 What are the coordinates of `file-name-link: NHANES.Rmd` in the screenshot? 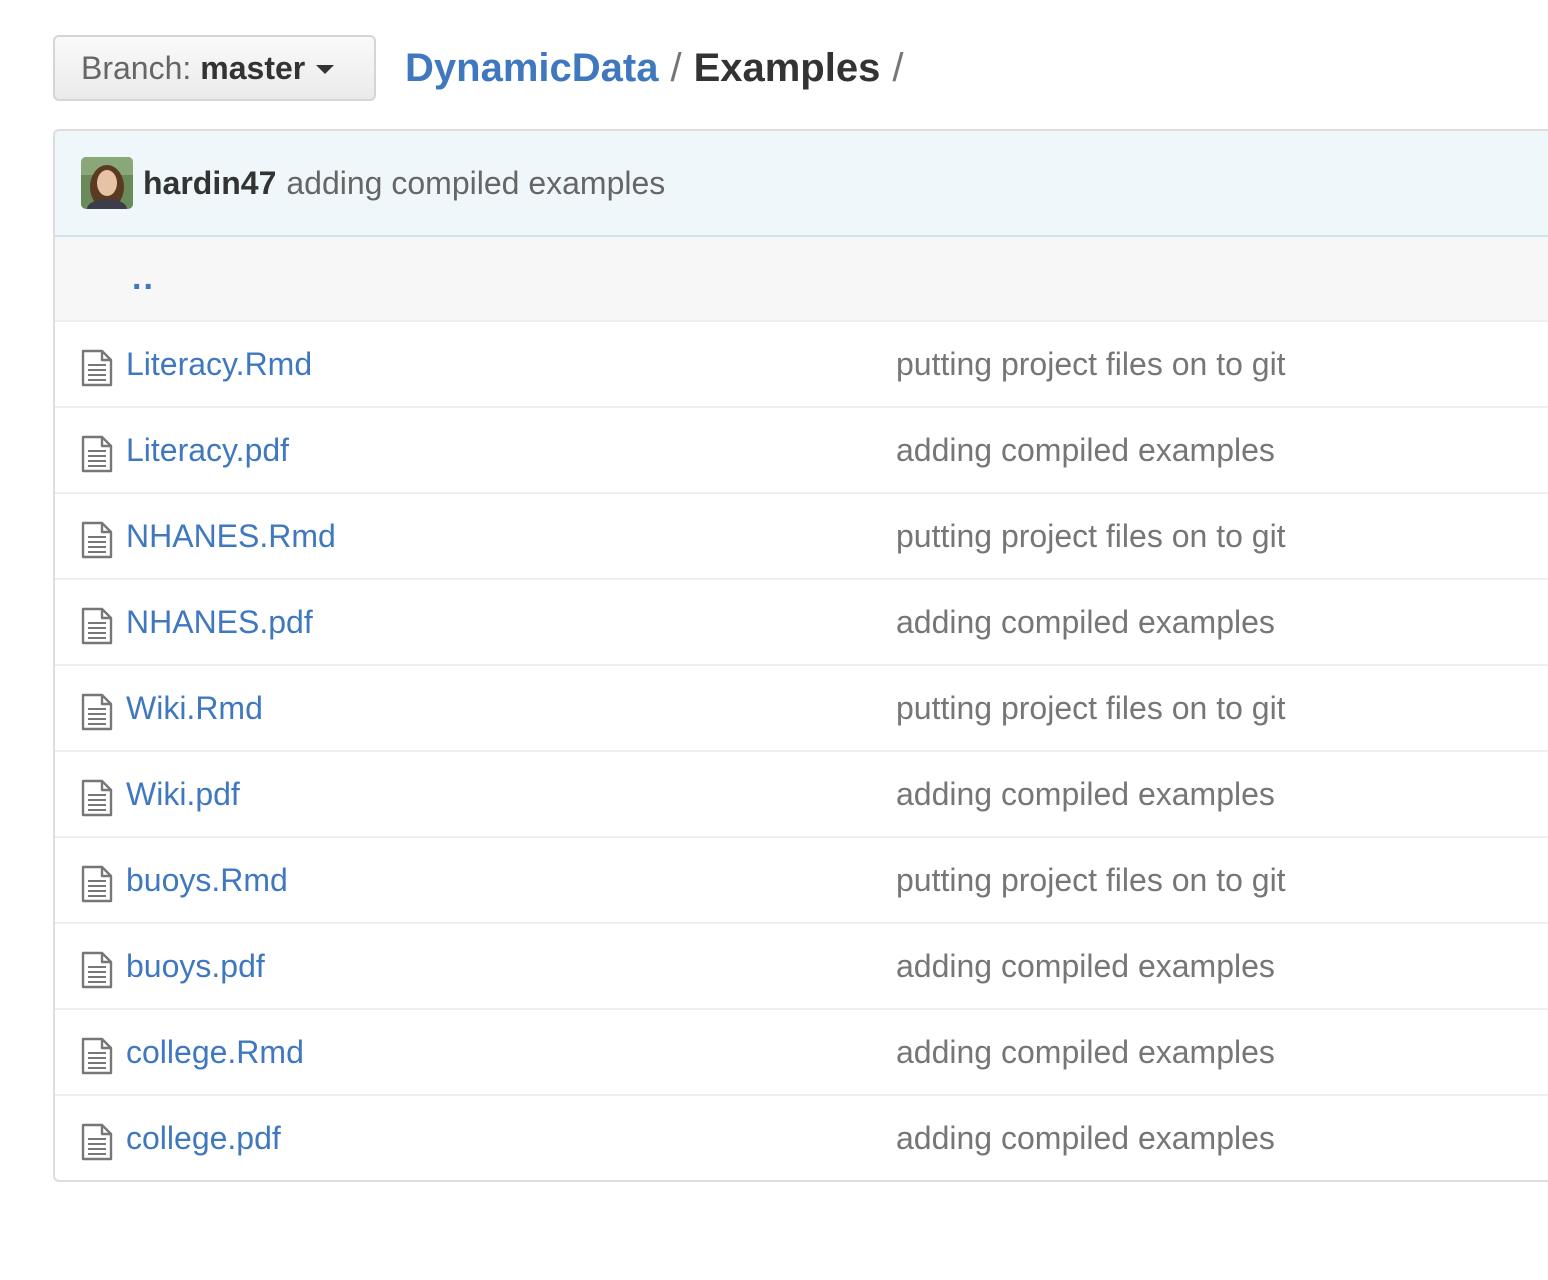 It's located at (231, 536).